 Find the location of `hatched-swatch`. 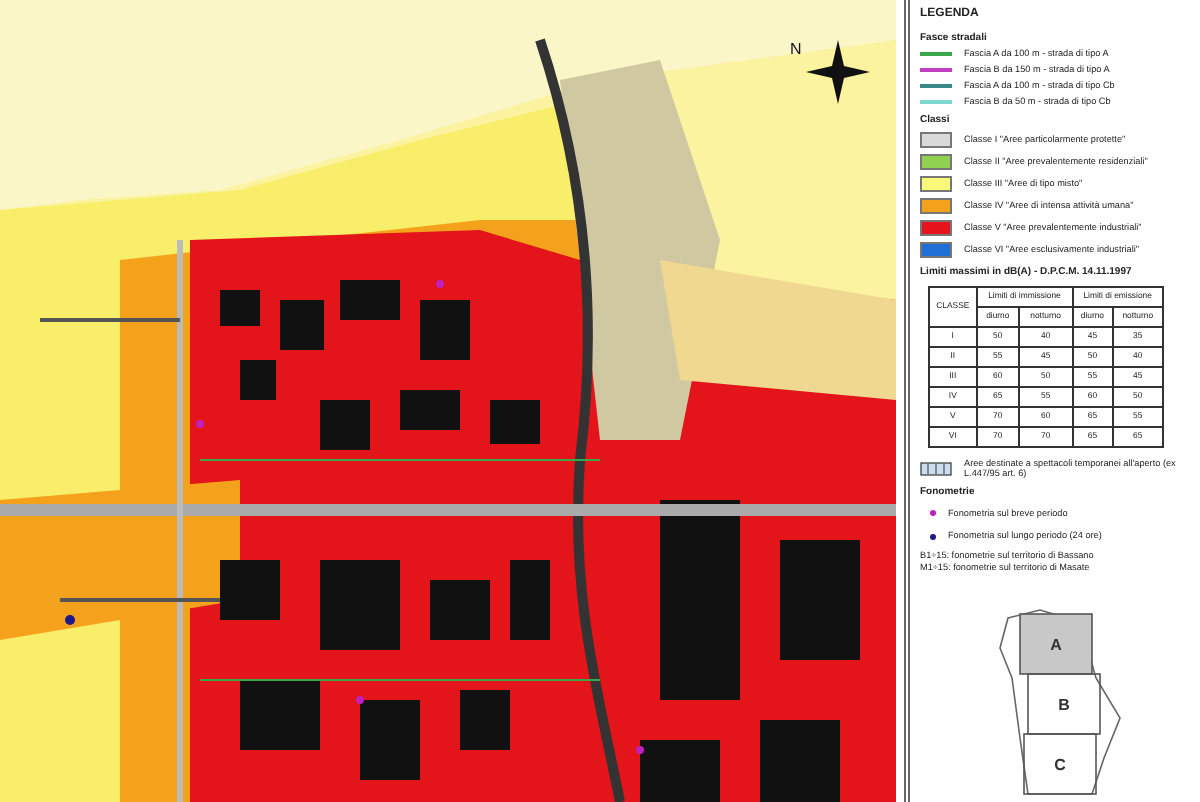

hatched-swatch is located at coordinates (936, 468).